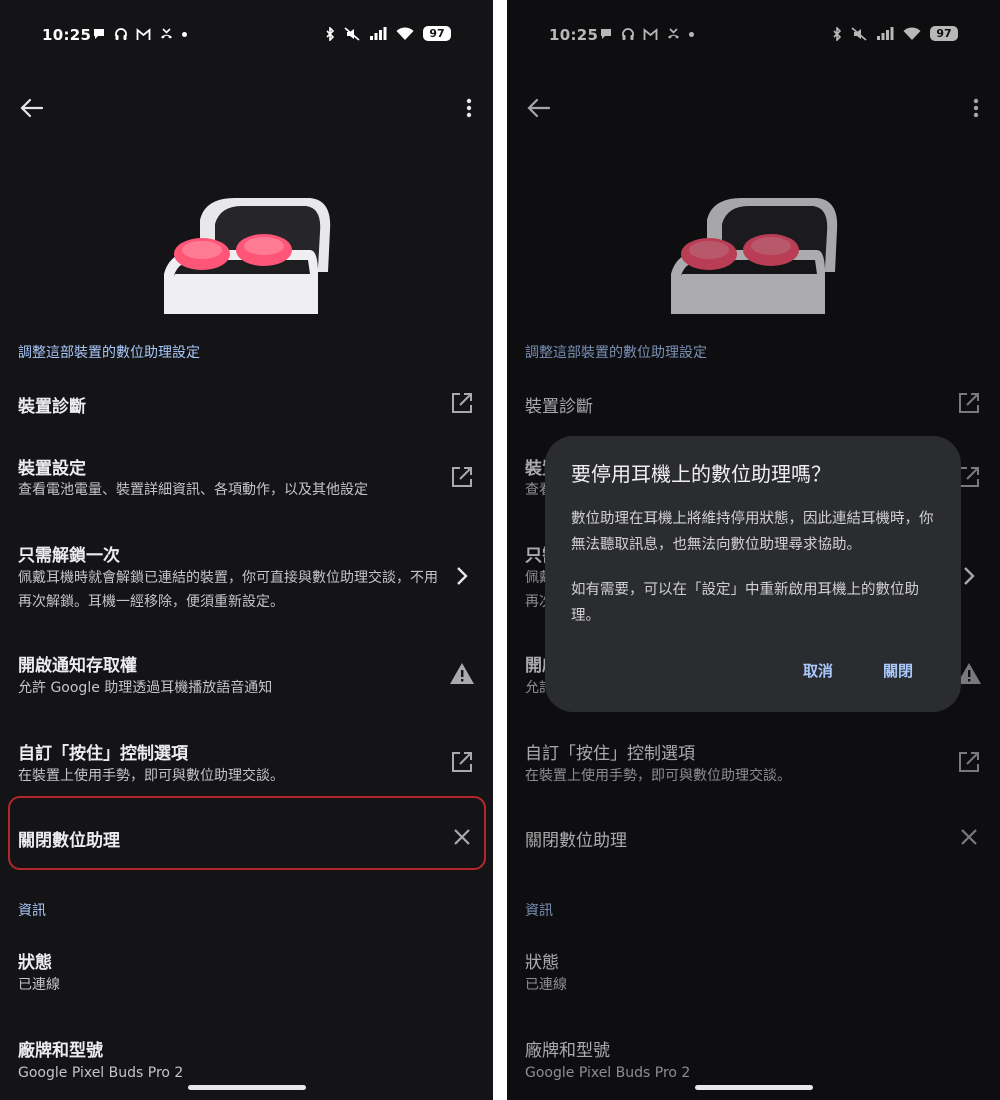 Image resolution: width=1000 pixels, height=1100 pixels. I want to click on back-arrow-icon, so click(32, 108).